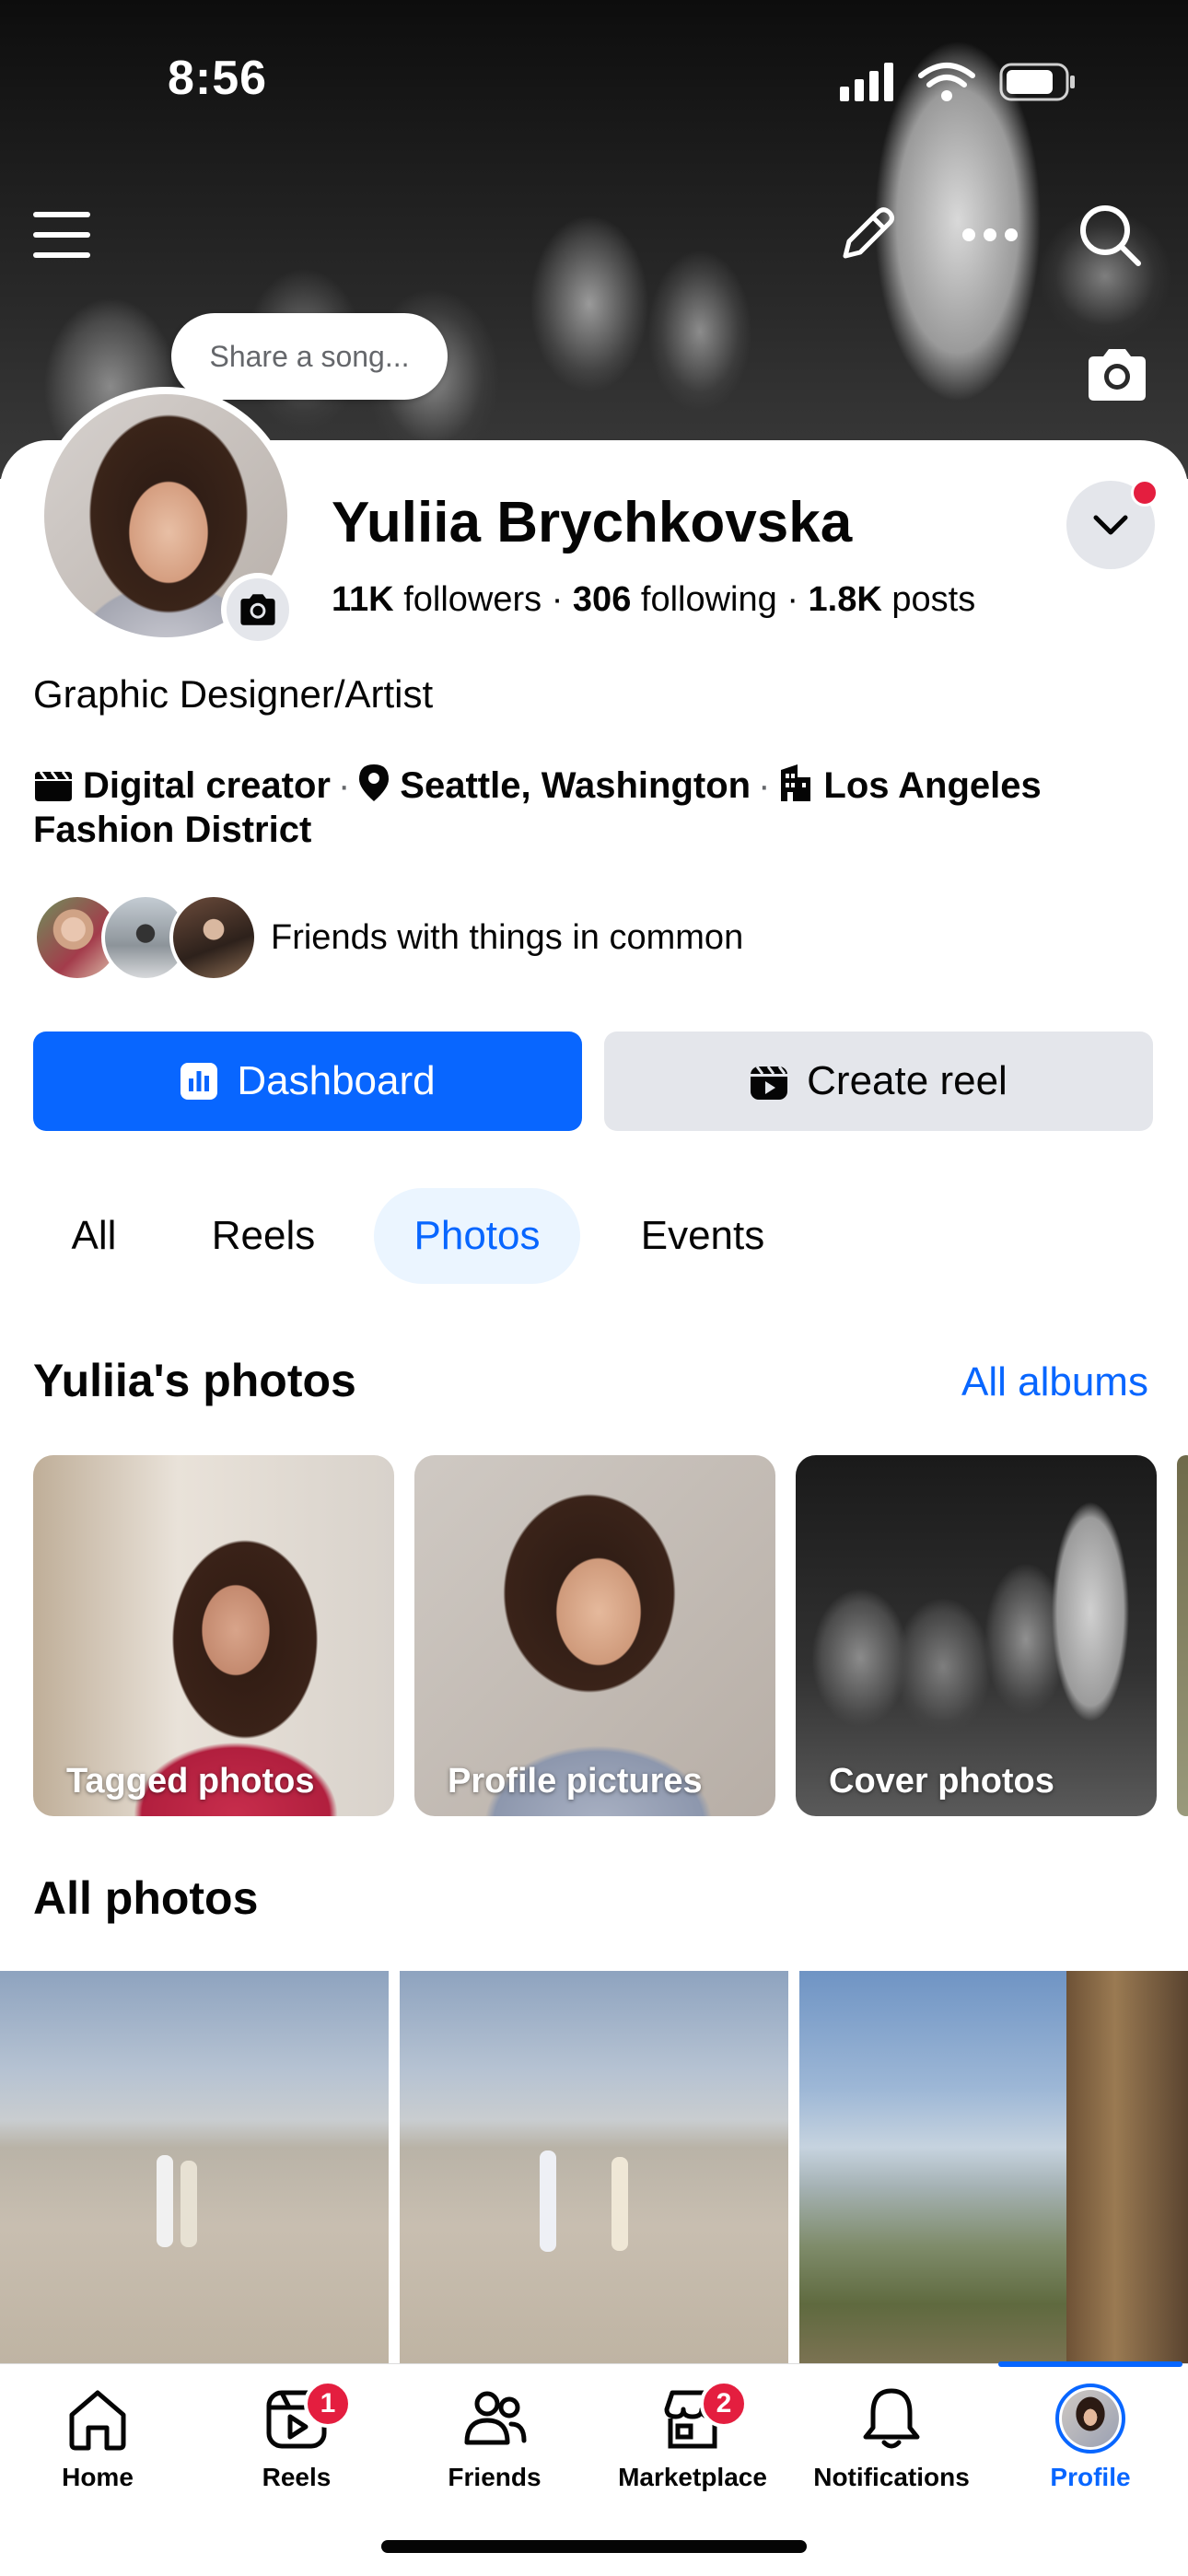 Image resolution: width=1188 pixels, height=2576 pixels. I want to click on profile-bio: Graphic Designer/Artist, so click(233, 694).